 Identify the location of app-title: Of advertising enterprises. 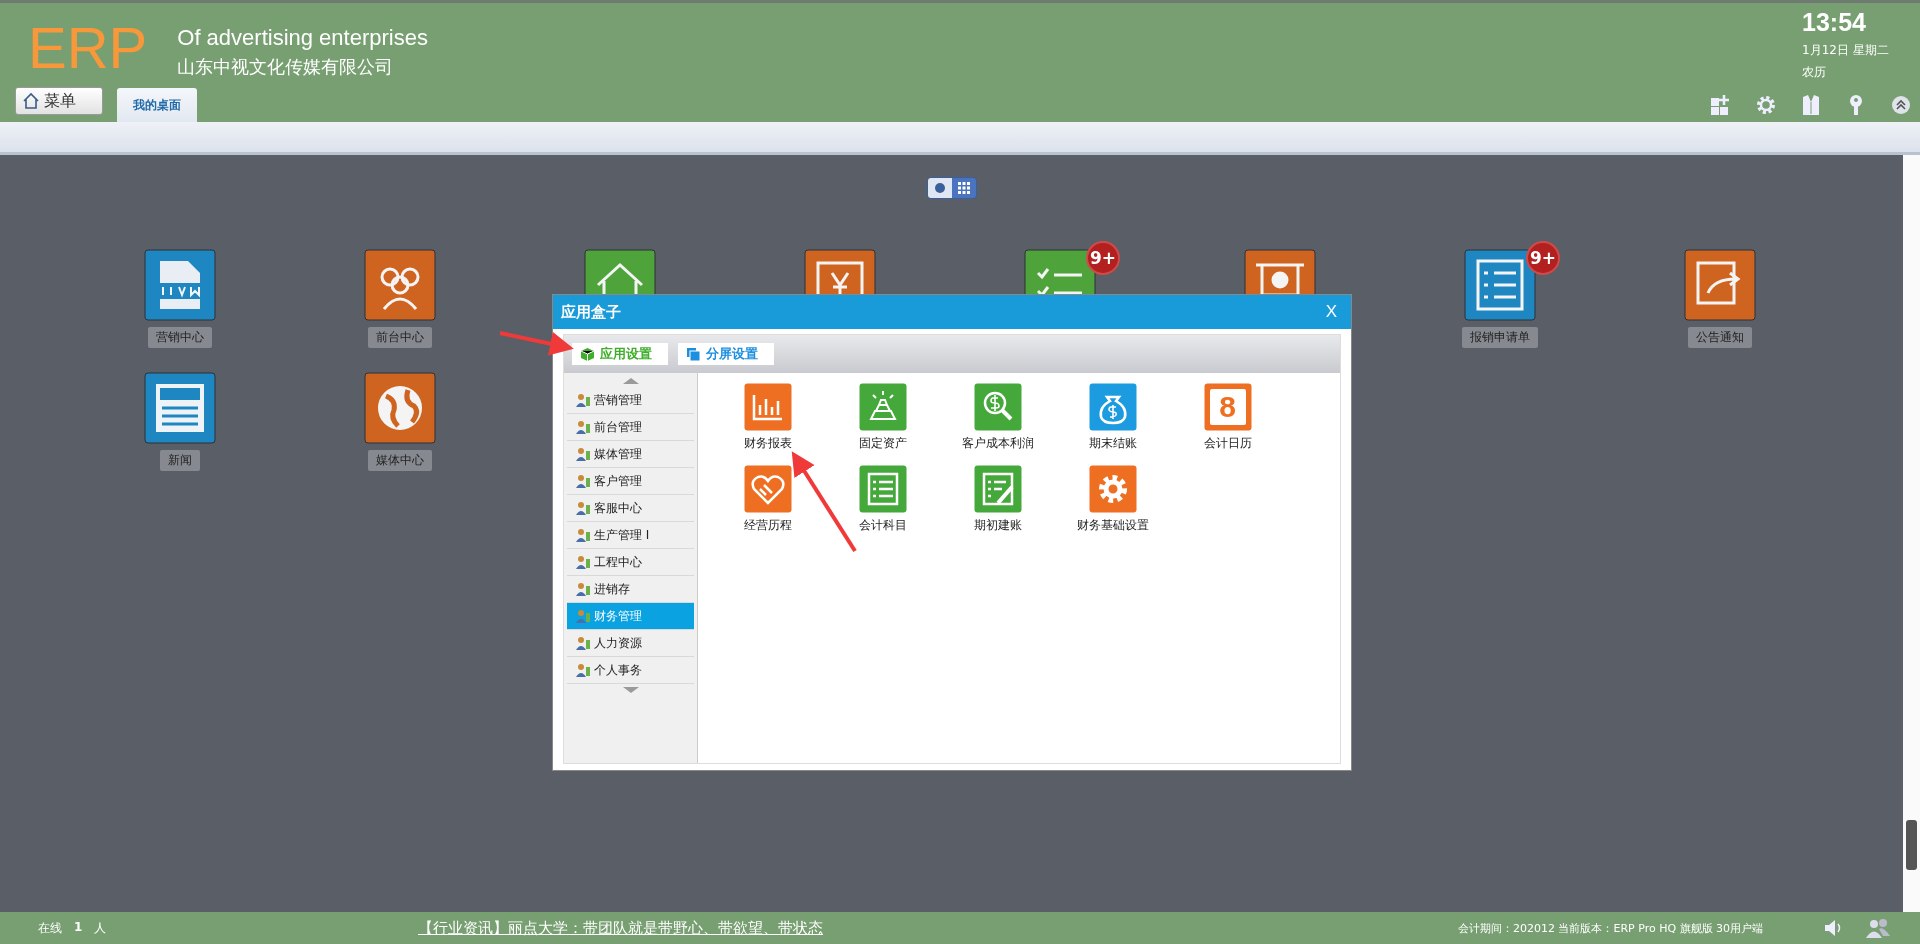
(302, 38).